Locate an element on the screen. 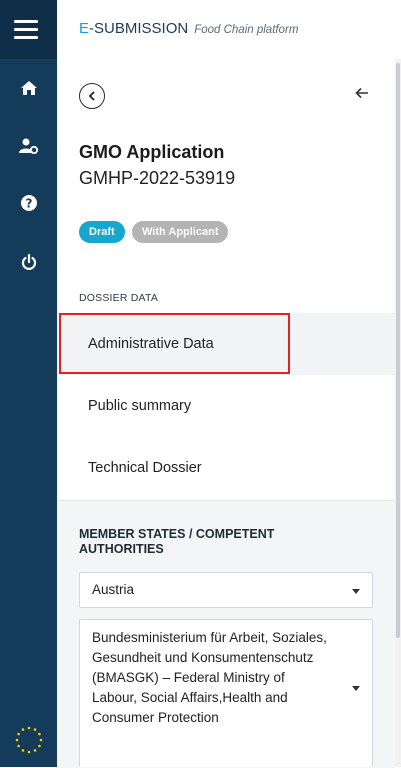  brand-tagline: Food Chain platform is located at coordinates (246, 30).